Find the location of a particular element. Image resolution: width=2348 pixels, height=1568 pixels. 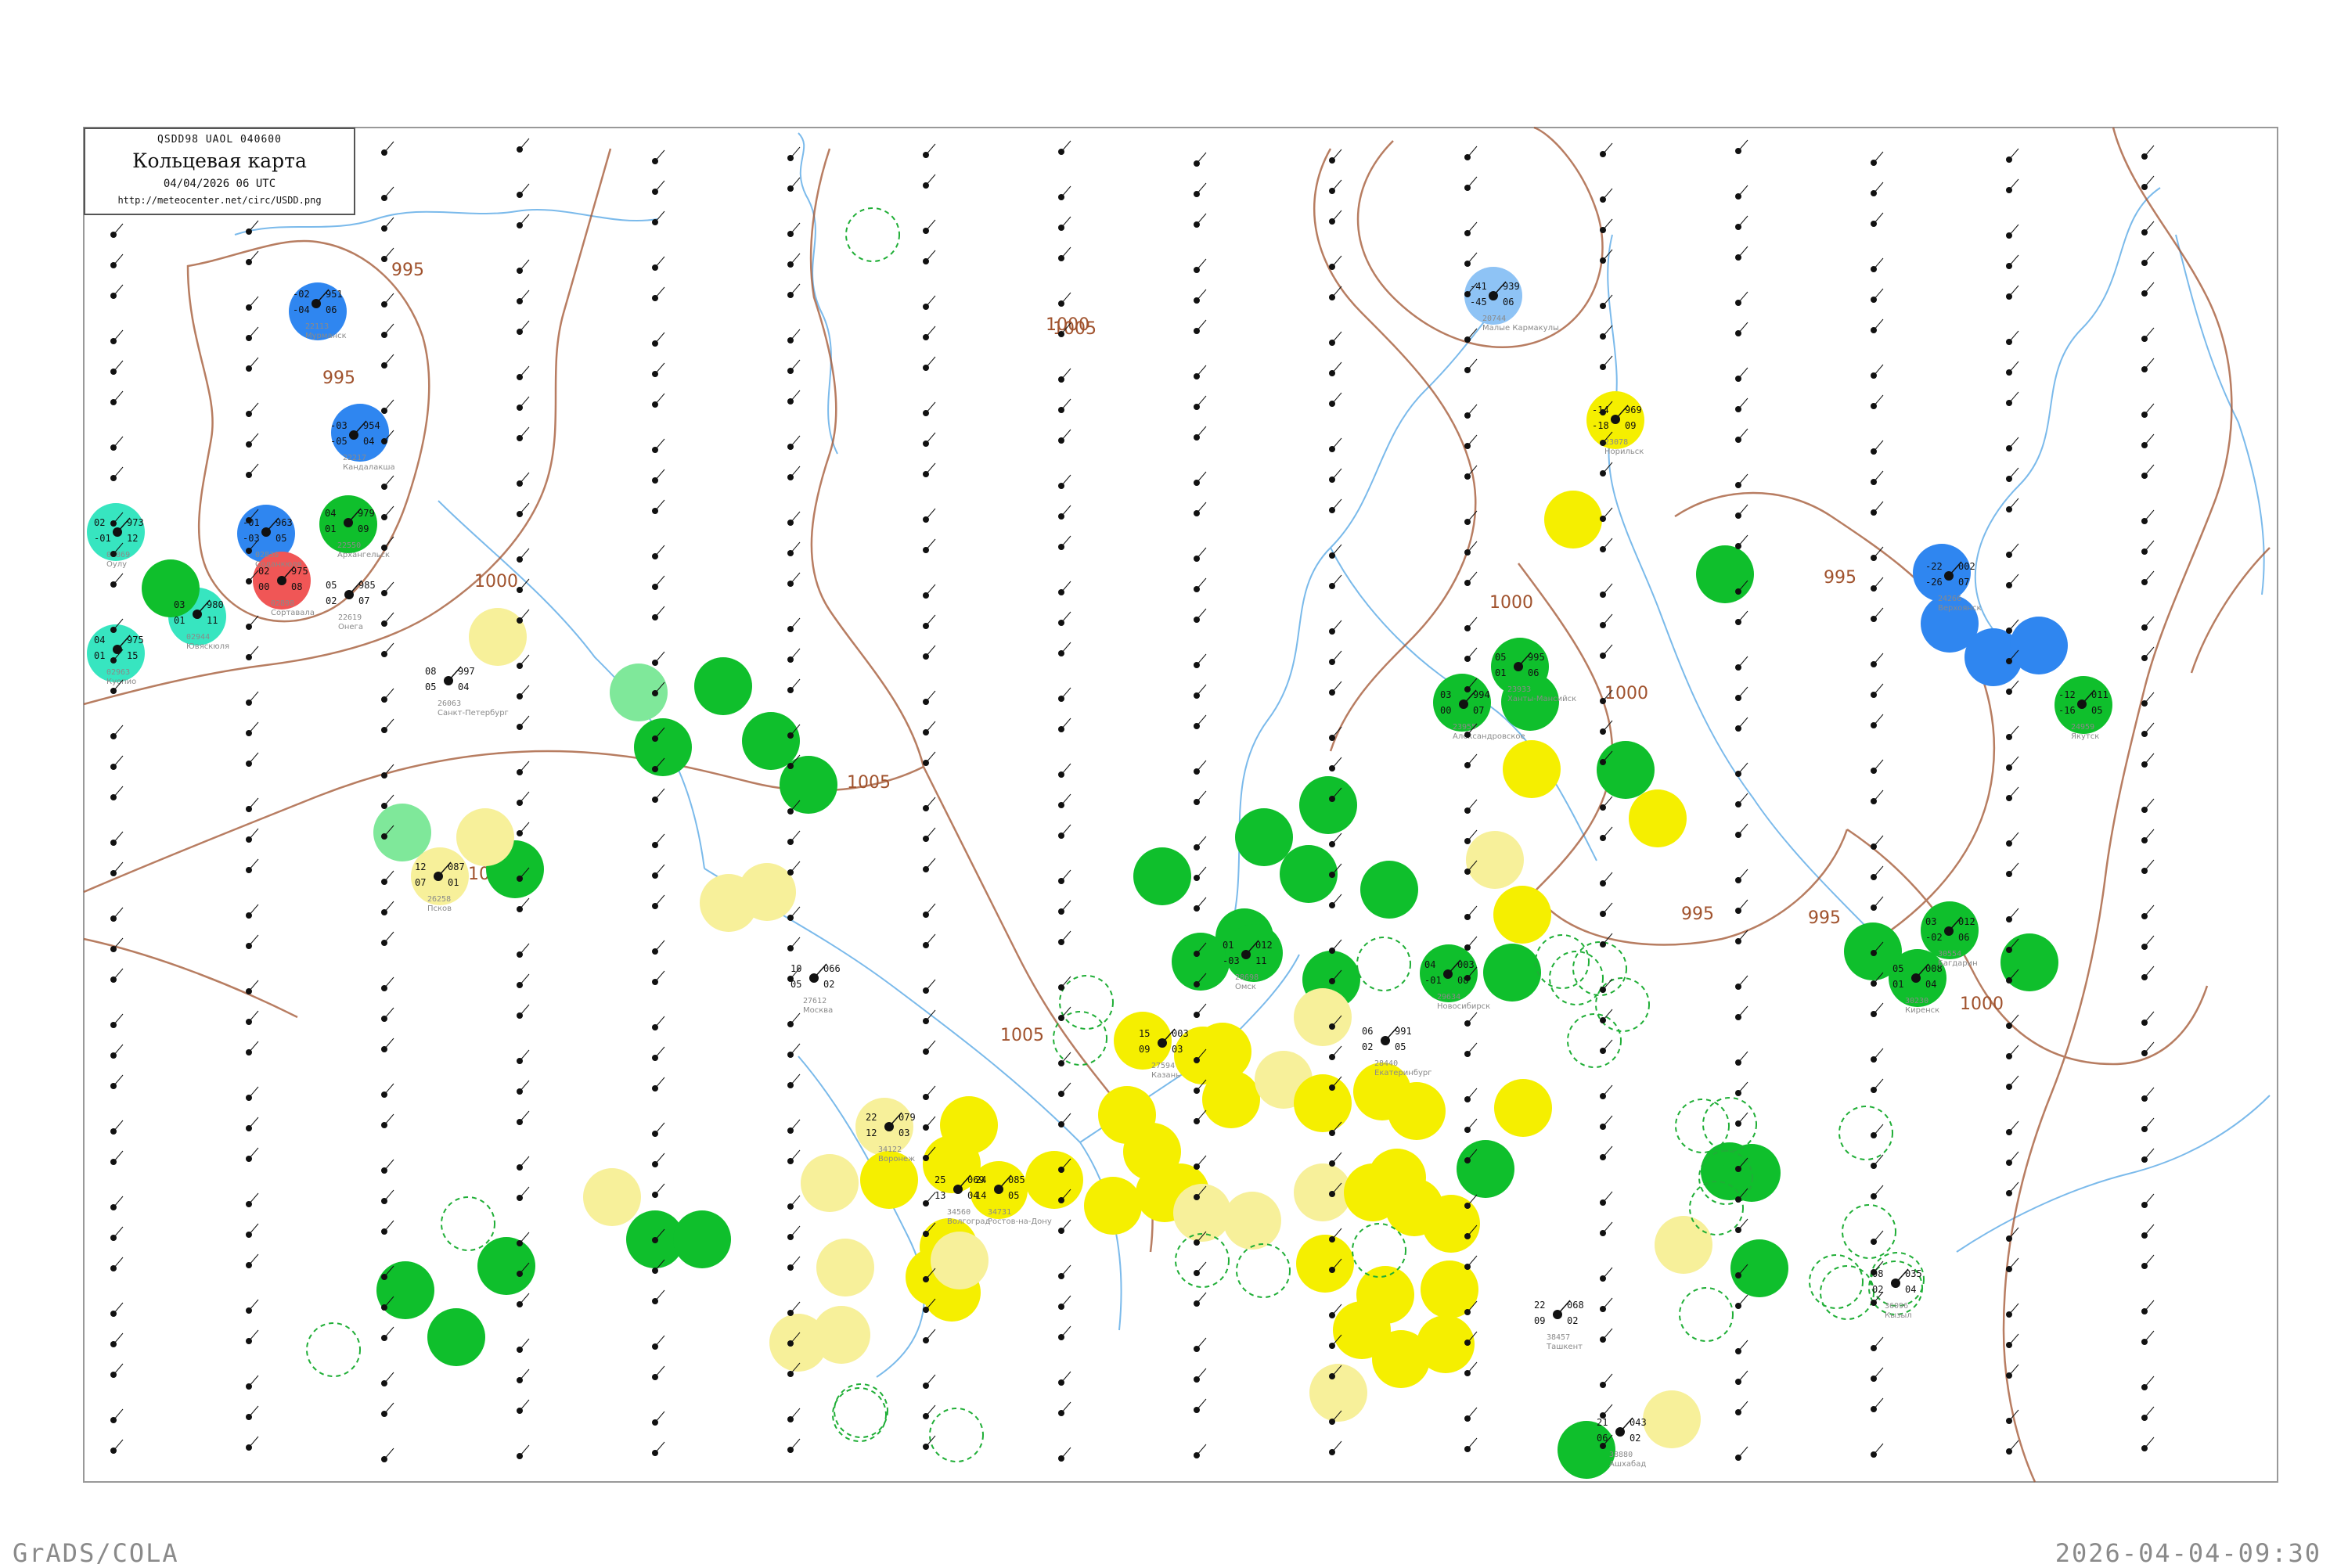

legend-url: http://meteocenter.net/circ/USDD.png is located at coordinates (220, 201).